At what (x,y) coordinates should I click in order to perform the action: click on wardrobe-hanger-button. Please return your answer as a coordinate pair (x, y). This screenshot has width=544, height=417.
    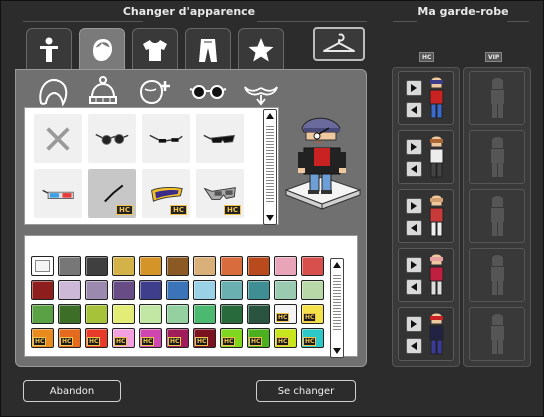
    Looking at the image, I should click on (339, 44).